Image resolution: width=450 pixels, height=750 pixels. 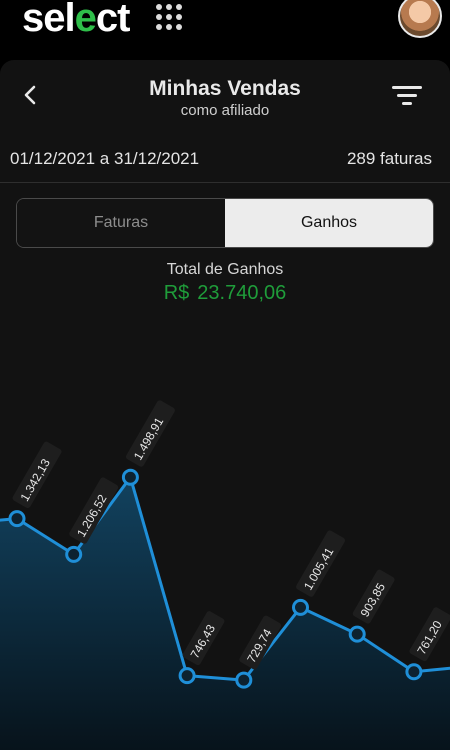 What do you see at coordinates (320, 563) in the screenshot?
I see `data-label: 1.005,41` at bounding box center [320, 563].